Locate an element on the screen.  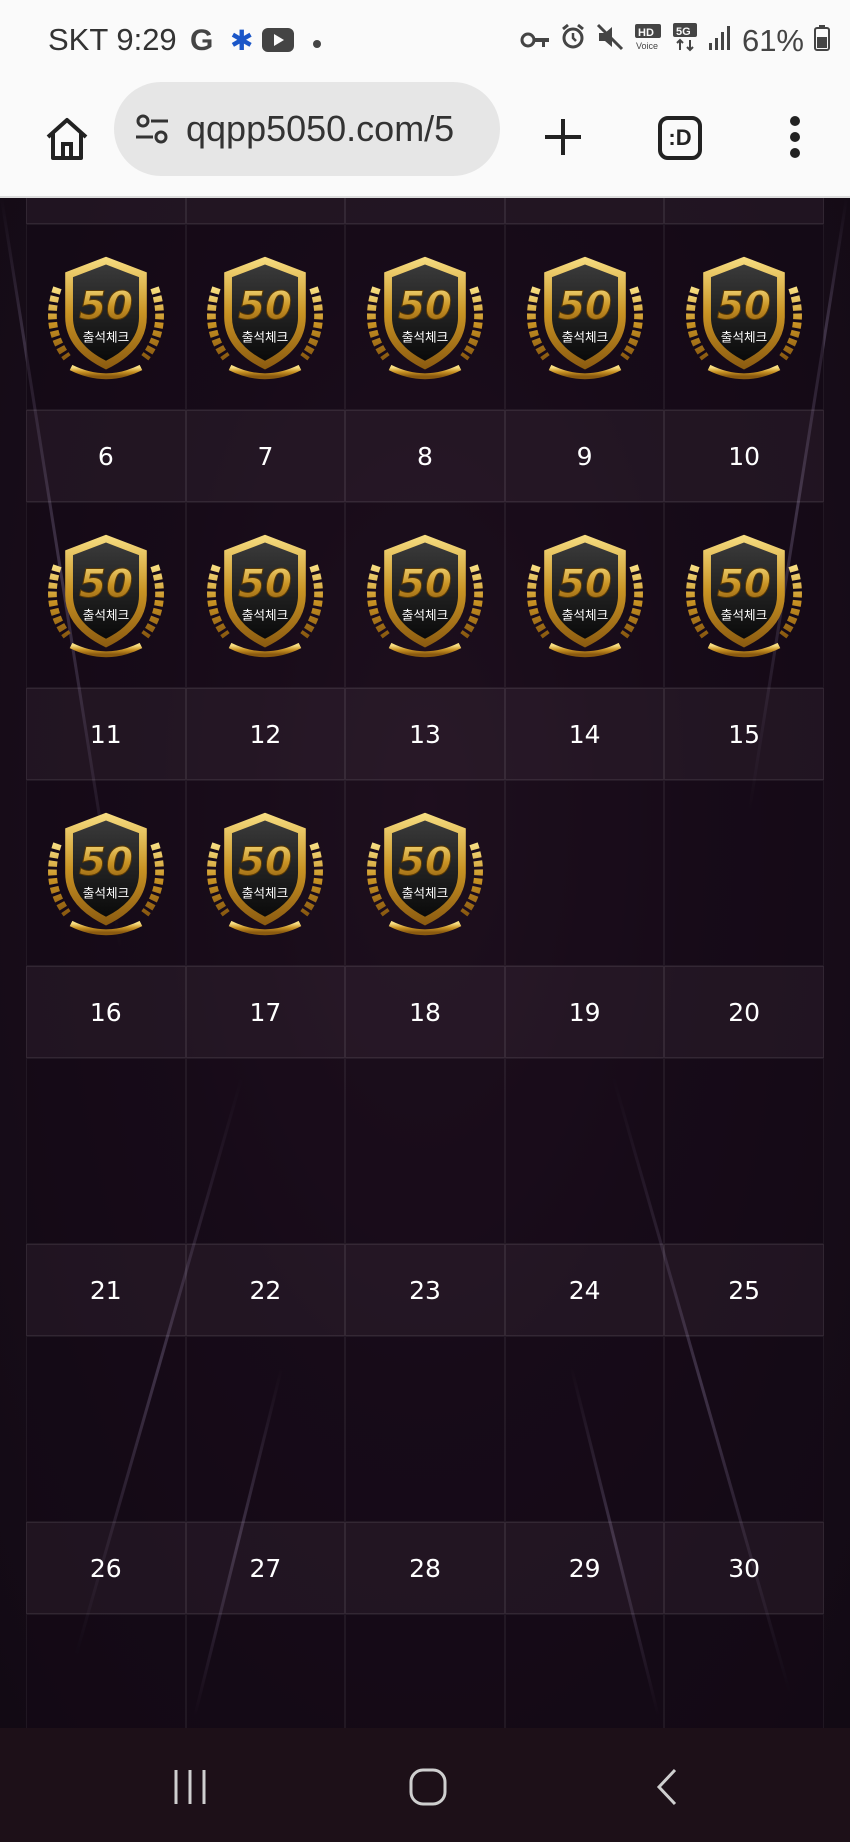
day-number-cell: 14 is located at coordinates (584, 734).